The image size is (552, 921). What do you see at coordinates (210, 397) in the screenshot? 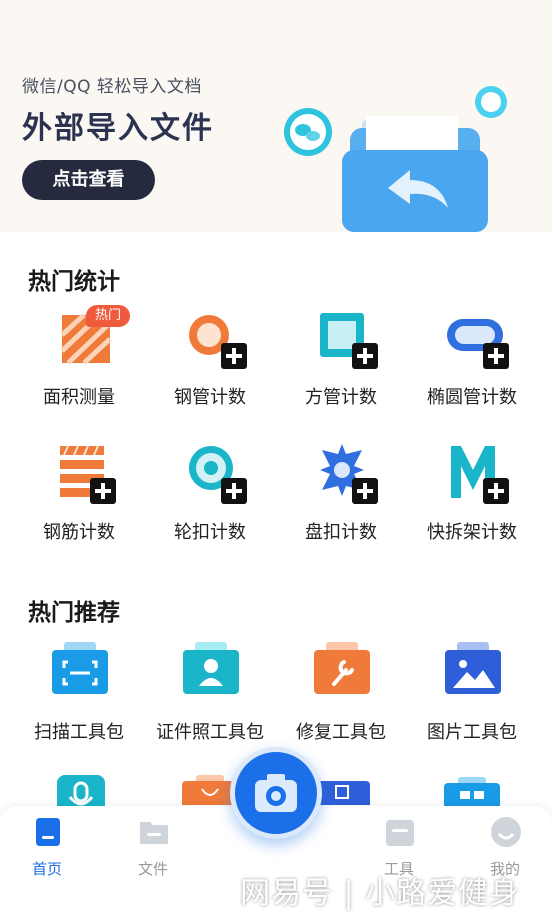
I see `tool-label: 钢管计数` at bounding box center [210, 397].